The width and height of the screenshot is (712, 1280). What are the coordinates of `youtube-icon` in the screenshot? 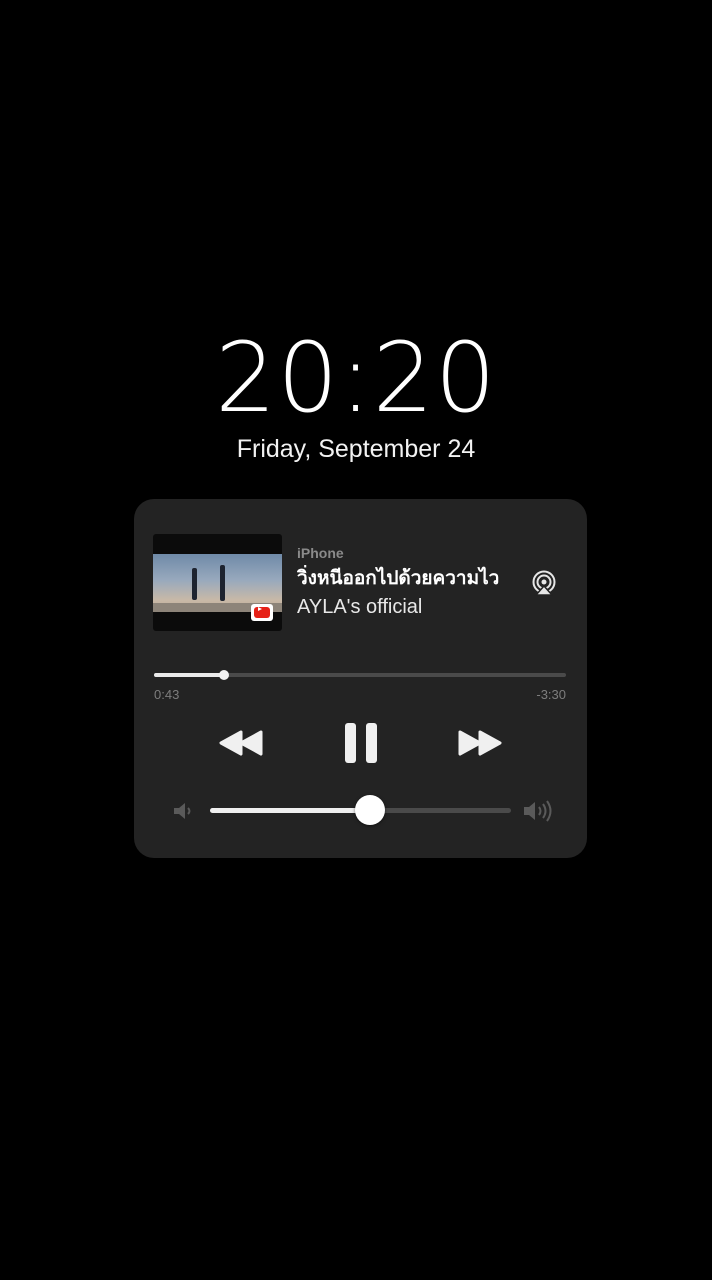 It's located at (262, 612).